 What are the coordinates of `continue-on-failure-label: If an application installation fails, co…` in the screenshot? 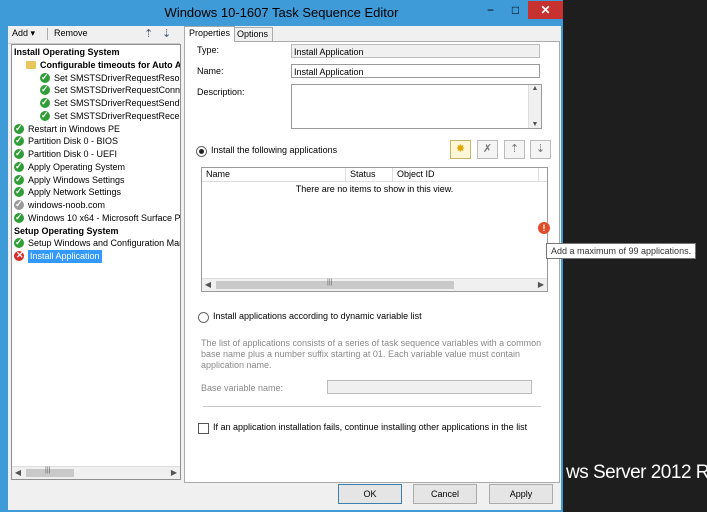 It's located at (370, 427).